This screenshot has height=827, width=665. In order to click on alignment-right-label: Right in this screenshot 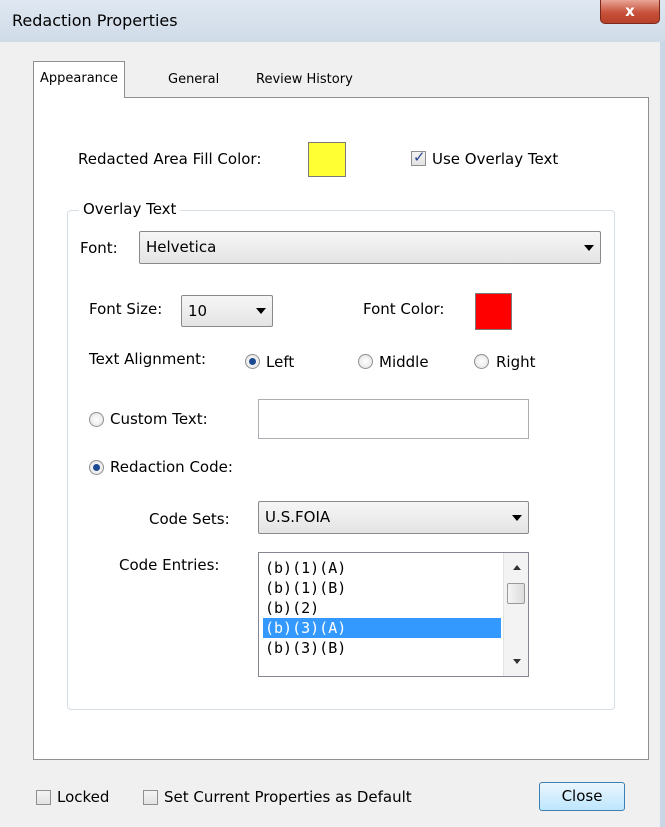, I will do `click(516, 362)`.